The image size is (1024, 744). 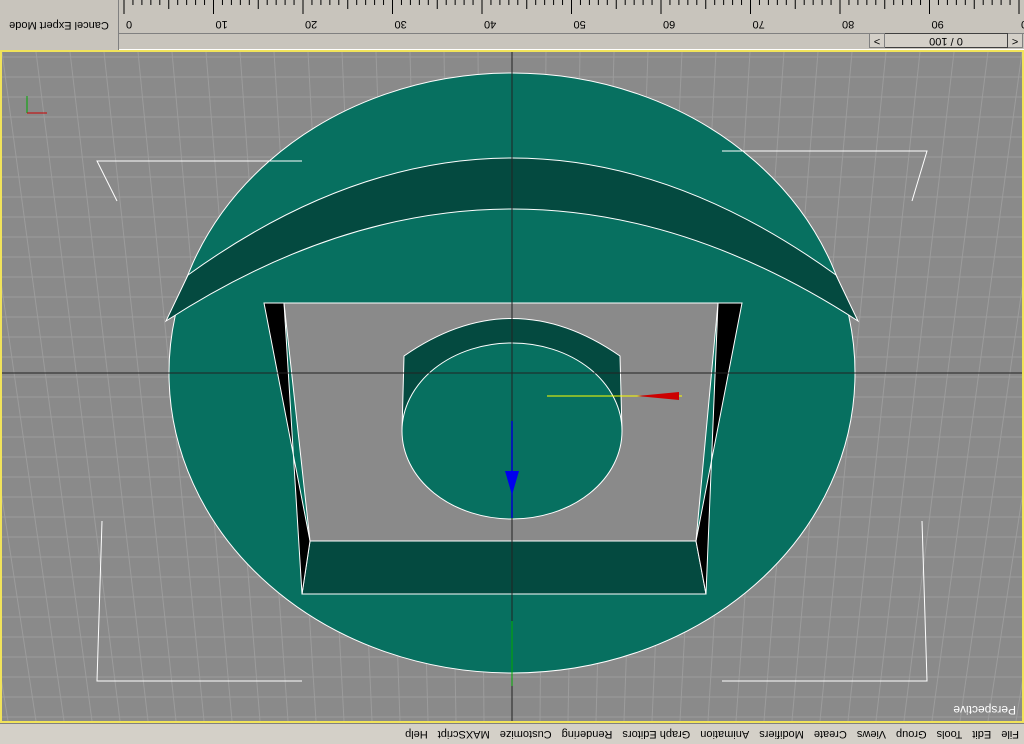 I want to click on viewport-label: Perspective, so click(x=984, y=710).